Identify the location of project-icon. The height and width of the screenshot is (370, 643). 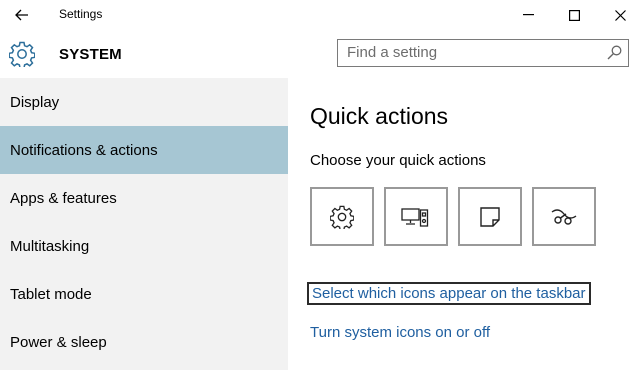
(415, 217).